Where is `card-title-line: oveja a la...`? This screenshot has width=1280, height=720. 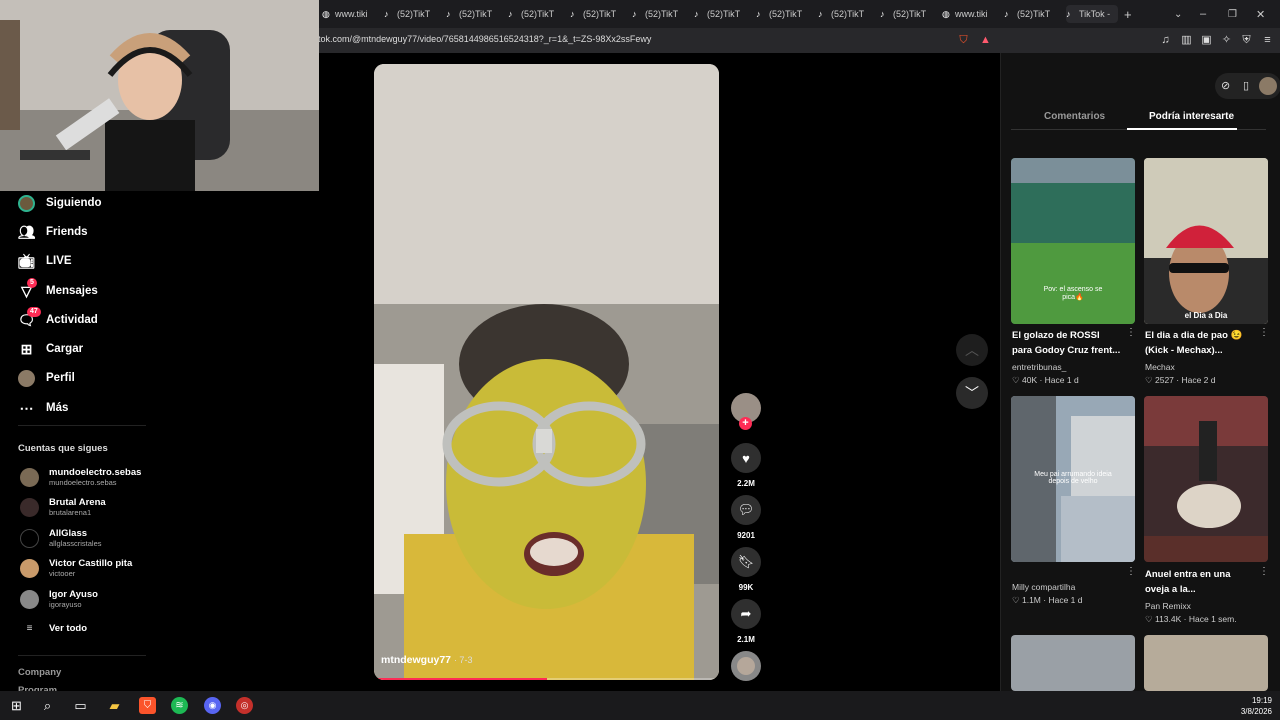
card-title-line: oveja a la... is located at coordinates (1170, 589).